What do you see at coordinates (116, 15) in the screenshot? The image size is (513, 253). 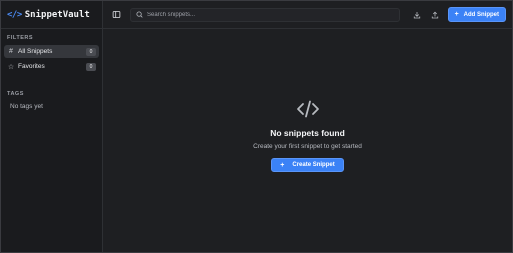 I see `sidebar-toggle-icon` at bounding box center [116, 15].